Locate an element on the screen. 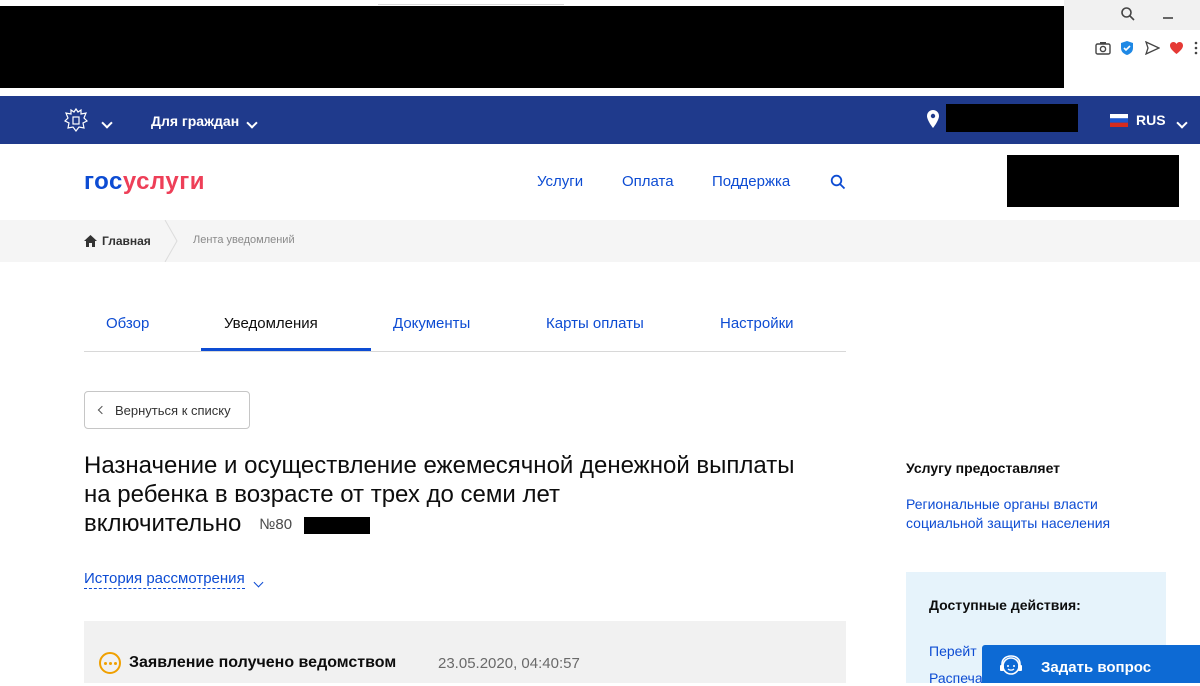  ask-question-label: Задать вопрос is located at coordinates (1096, 667).